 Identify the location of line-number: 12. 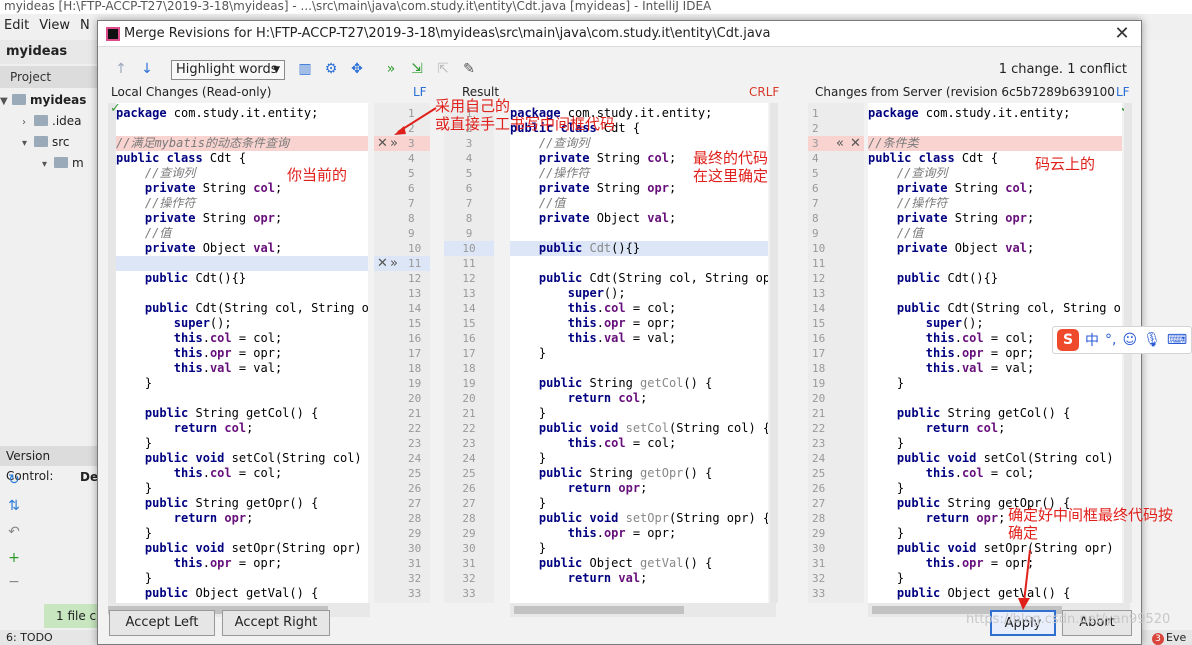
(819, 278).